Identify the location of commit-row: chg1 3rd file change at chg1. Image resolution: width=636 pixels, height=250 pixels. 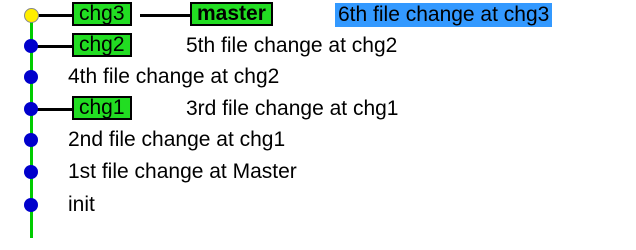
(318, 109).